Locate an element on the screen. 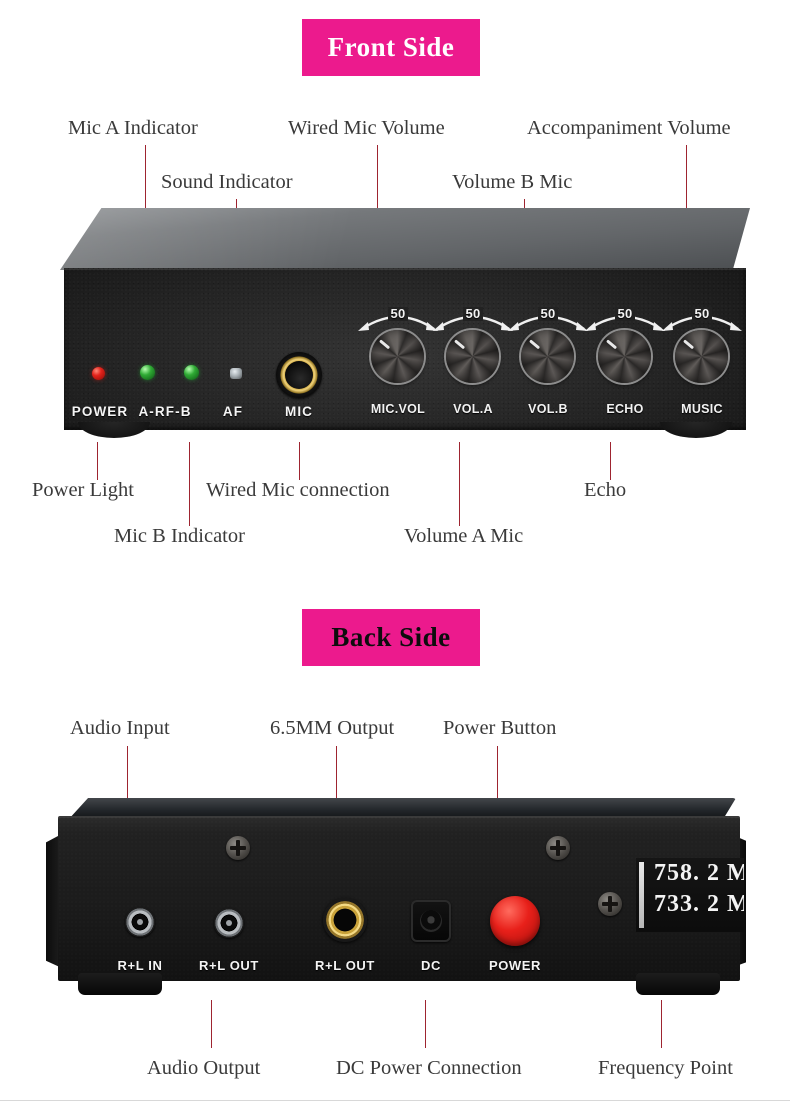 This screenshot has height=1108, width=790. callout-wired-mic-volume: Wired Mic Volume is located at coordinates (366, 128).